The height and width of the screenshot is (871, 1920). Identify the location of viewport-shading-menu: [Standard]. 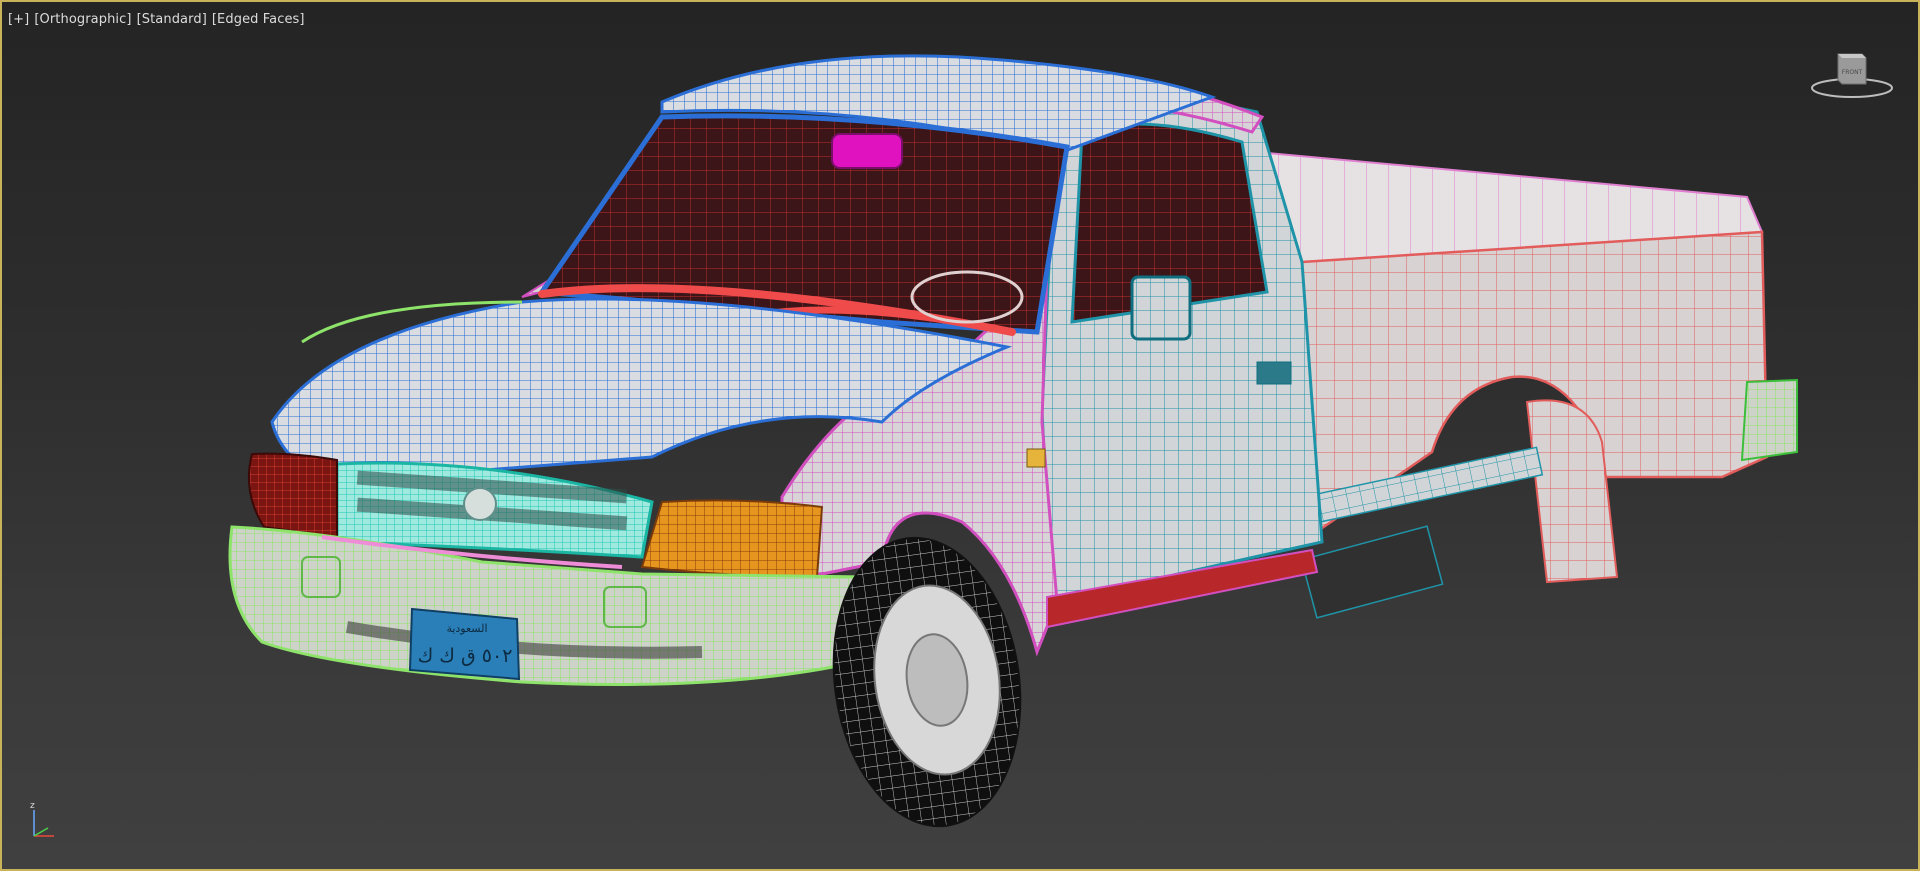
(172, 19).